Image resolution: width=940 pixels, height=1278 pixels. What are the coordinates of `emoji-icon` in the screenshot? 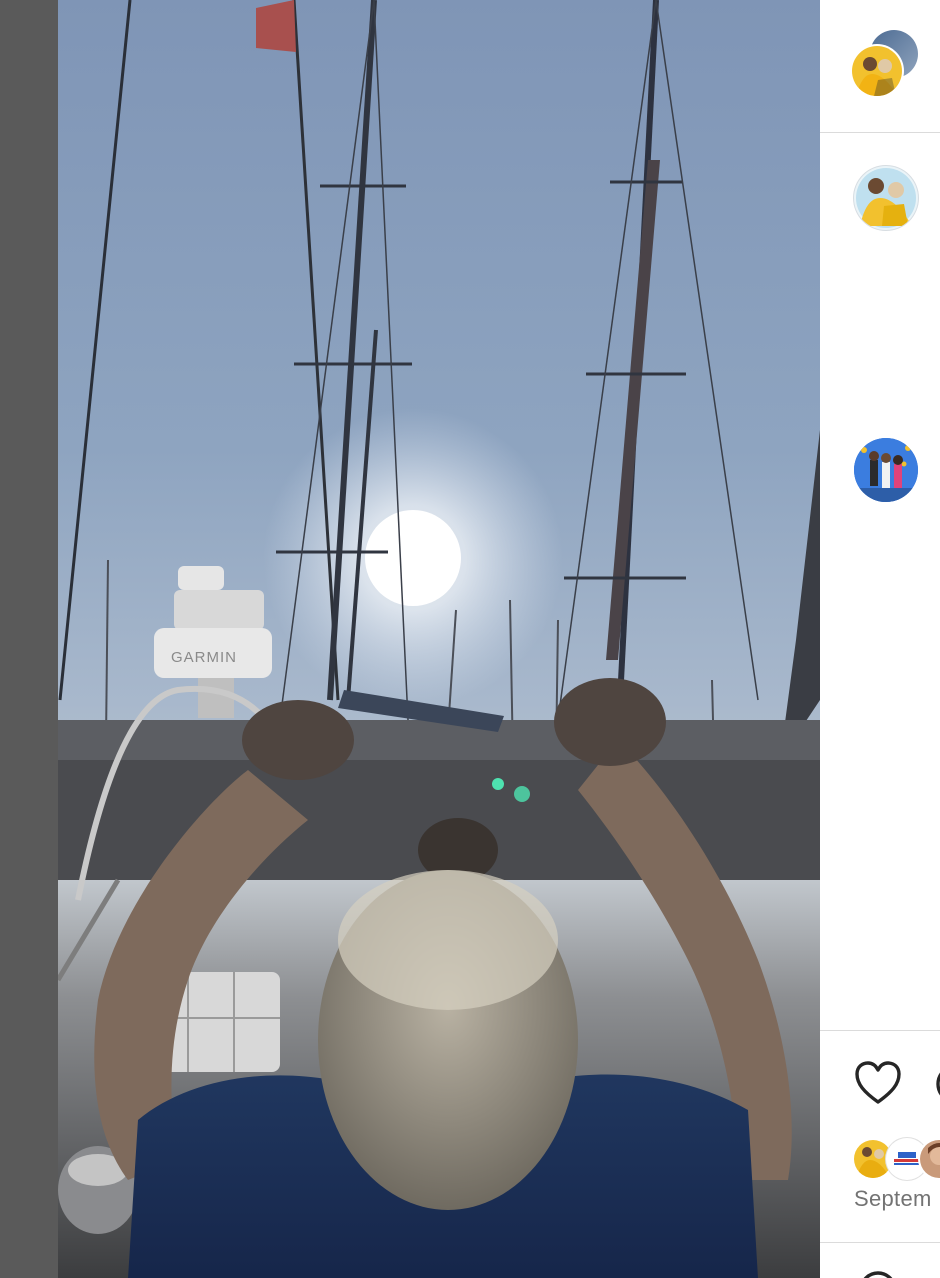 It's located at (878, 1274).